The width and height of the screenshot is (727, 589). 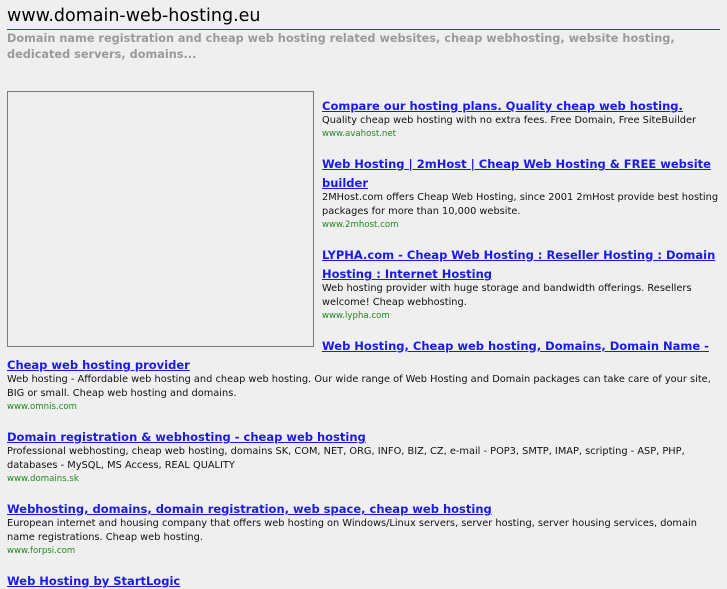 I want to click on site-title: www.domain-web-hosting.eu, so click(x=363, y=18).